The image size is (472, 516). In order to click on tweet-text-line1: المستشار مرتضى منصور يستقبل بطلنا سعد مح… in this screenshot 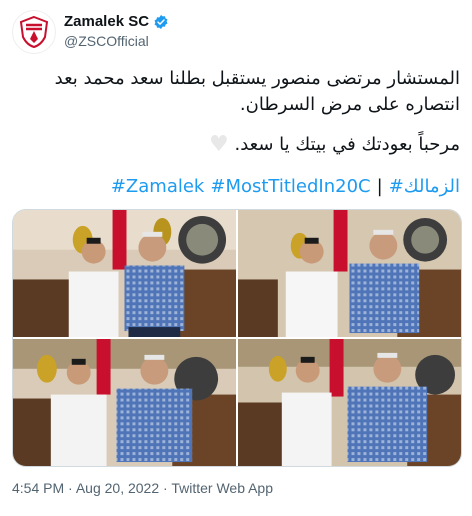, I will do `click(257, 91)`.